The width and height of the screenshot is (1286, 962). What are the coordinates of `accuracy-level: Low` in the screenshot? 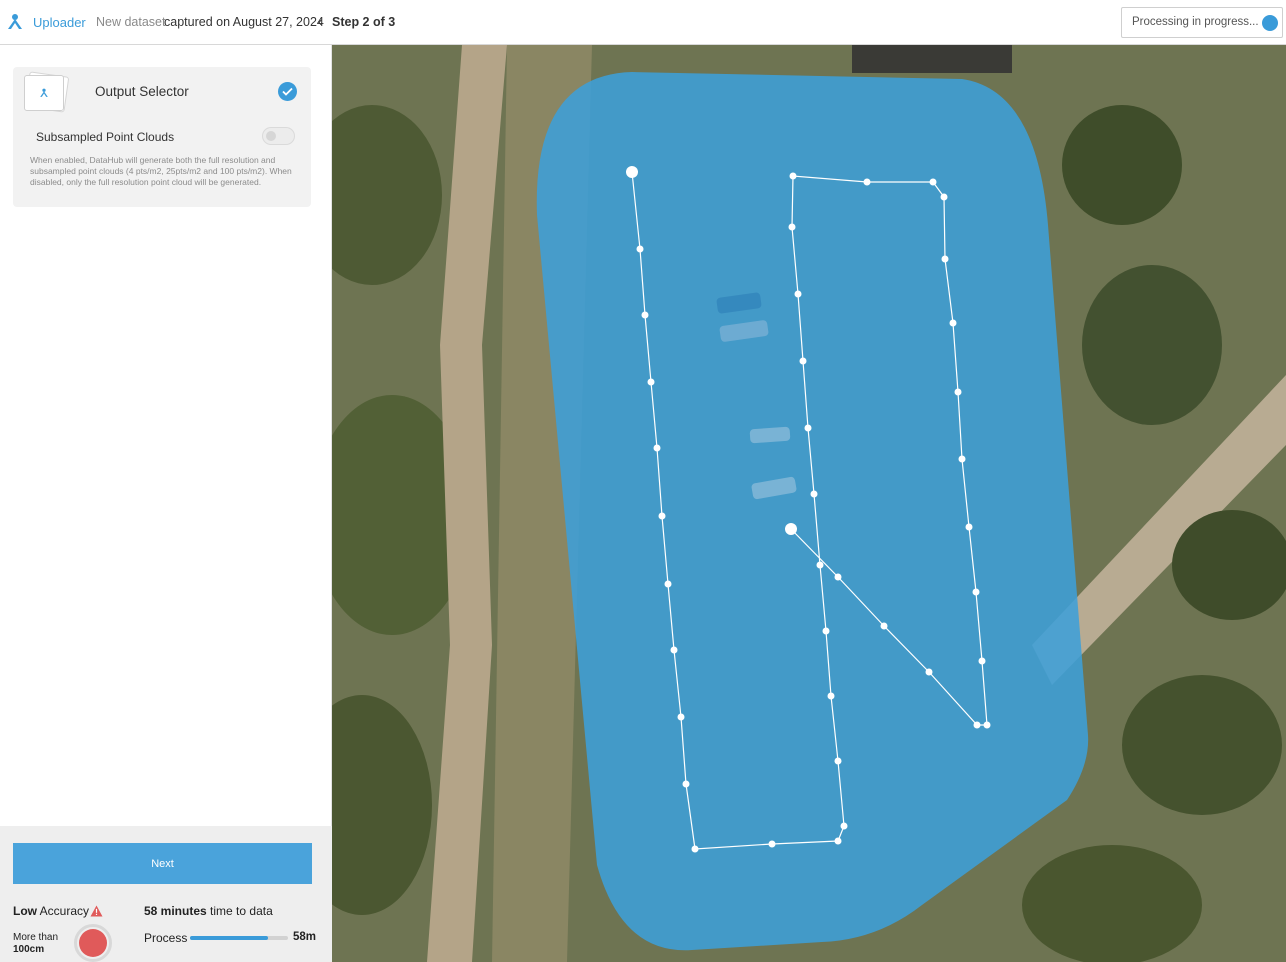 It's located at (25, 911).